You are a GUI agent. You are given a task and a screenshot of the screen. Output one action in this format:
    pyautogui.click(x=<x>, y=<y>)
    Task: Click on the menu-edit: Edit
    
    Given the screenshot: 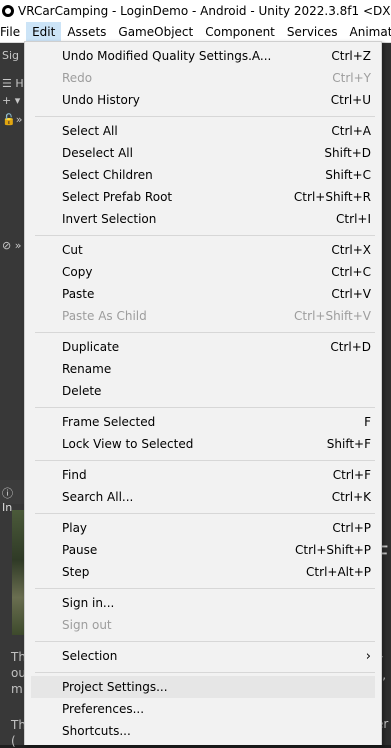 What is the action you would take?
    pyautogui.click(x=43, y=32)
    